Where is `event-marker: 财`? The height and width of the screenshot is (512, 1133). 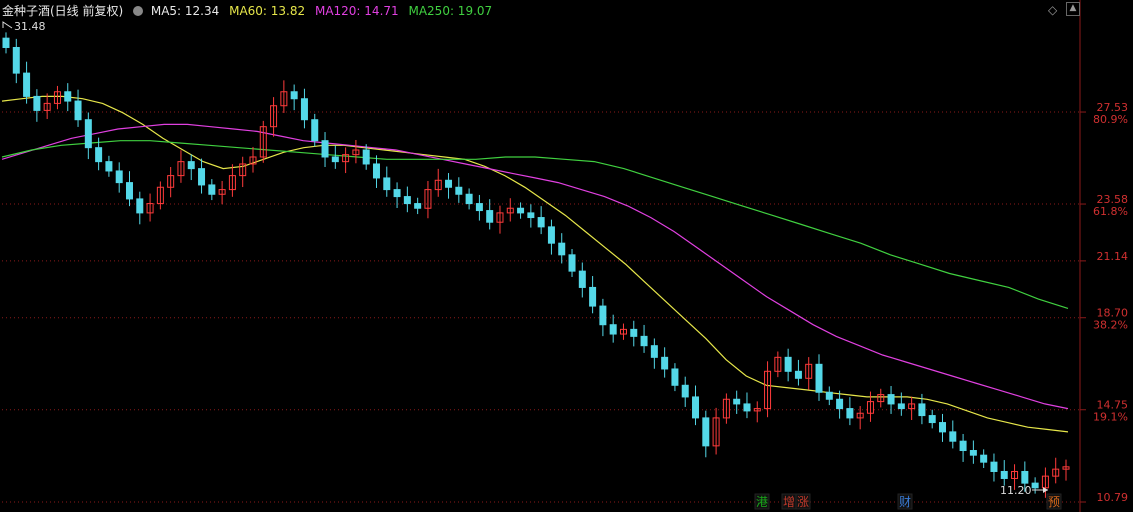
event-marker: 财 is located at coordinates (905, 501).